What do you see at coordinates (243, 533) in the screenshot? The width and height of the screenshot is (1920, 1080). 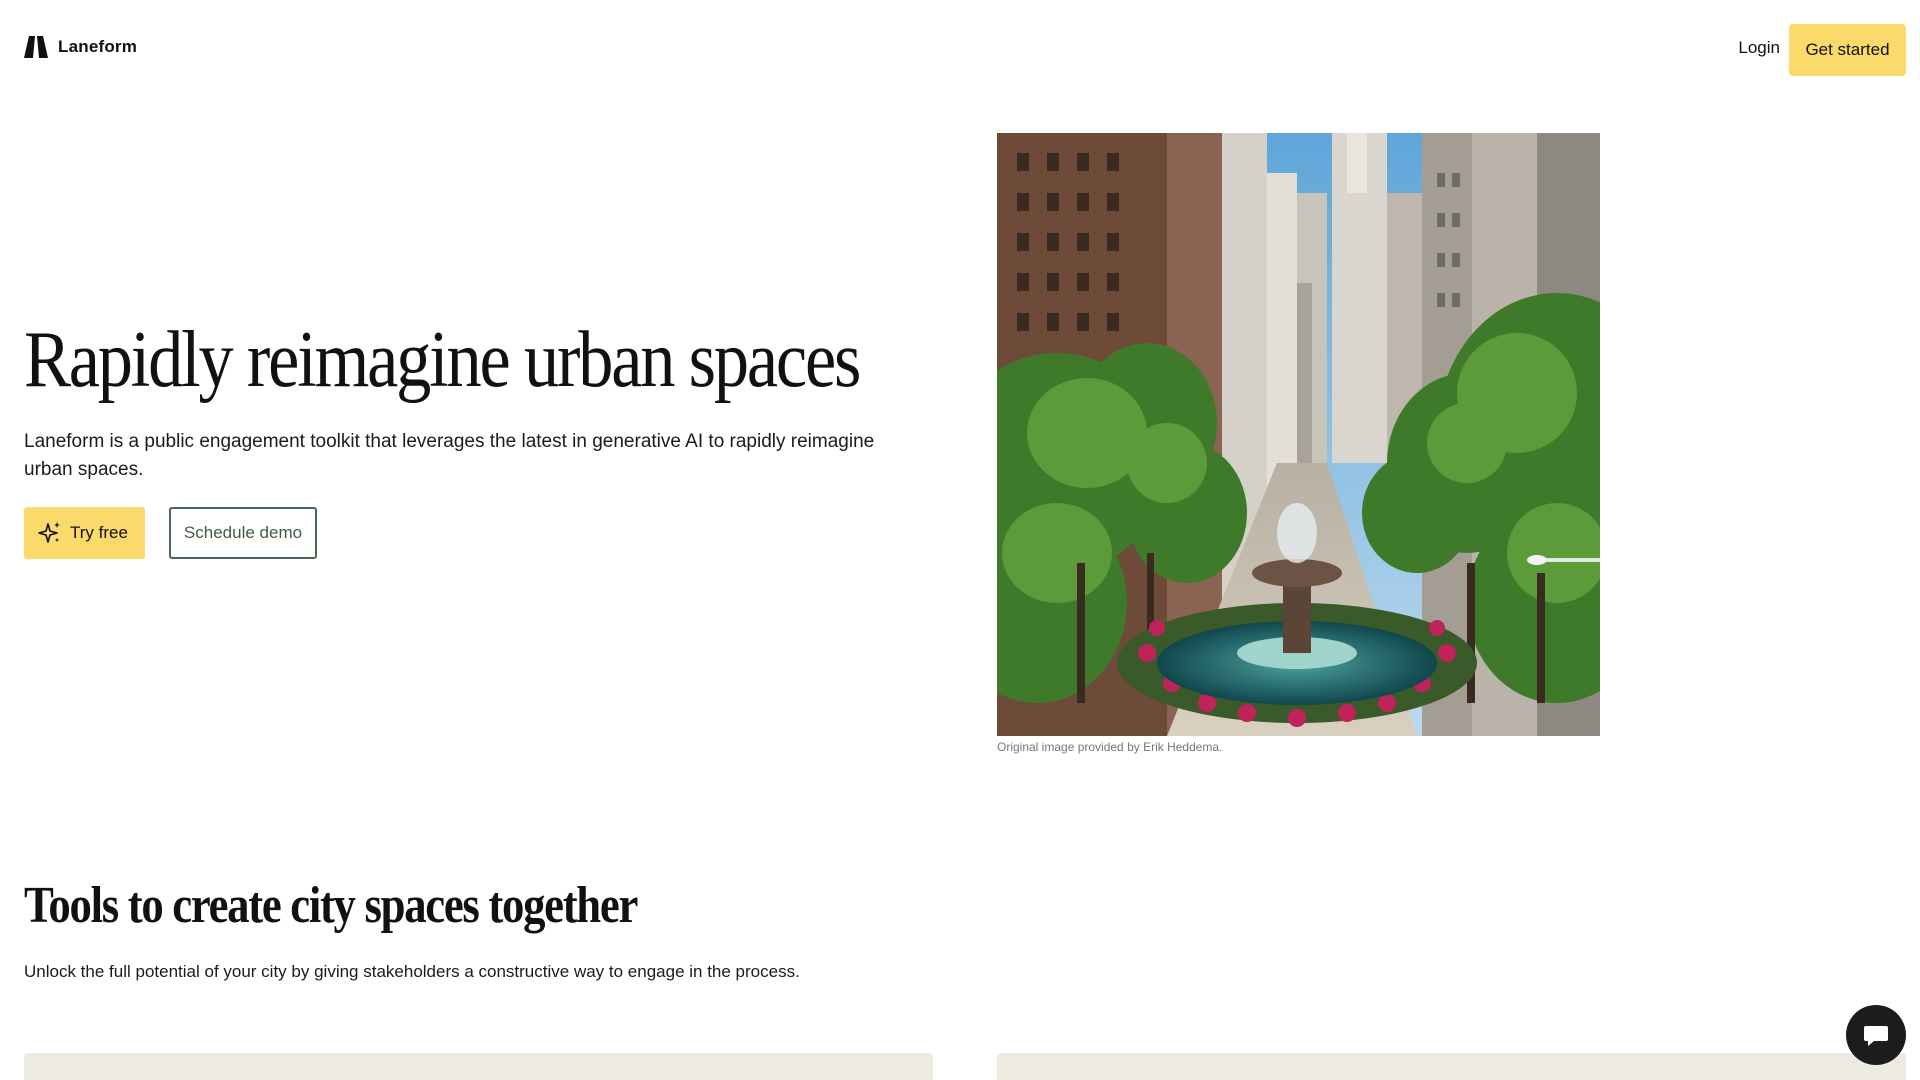 I see `schedule-demo-button: Schedule demo` at bounding box center [243, 533].